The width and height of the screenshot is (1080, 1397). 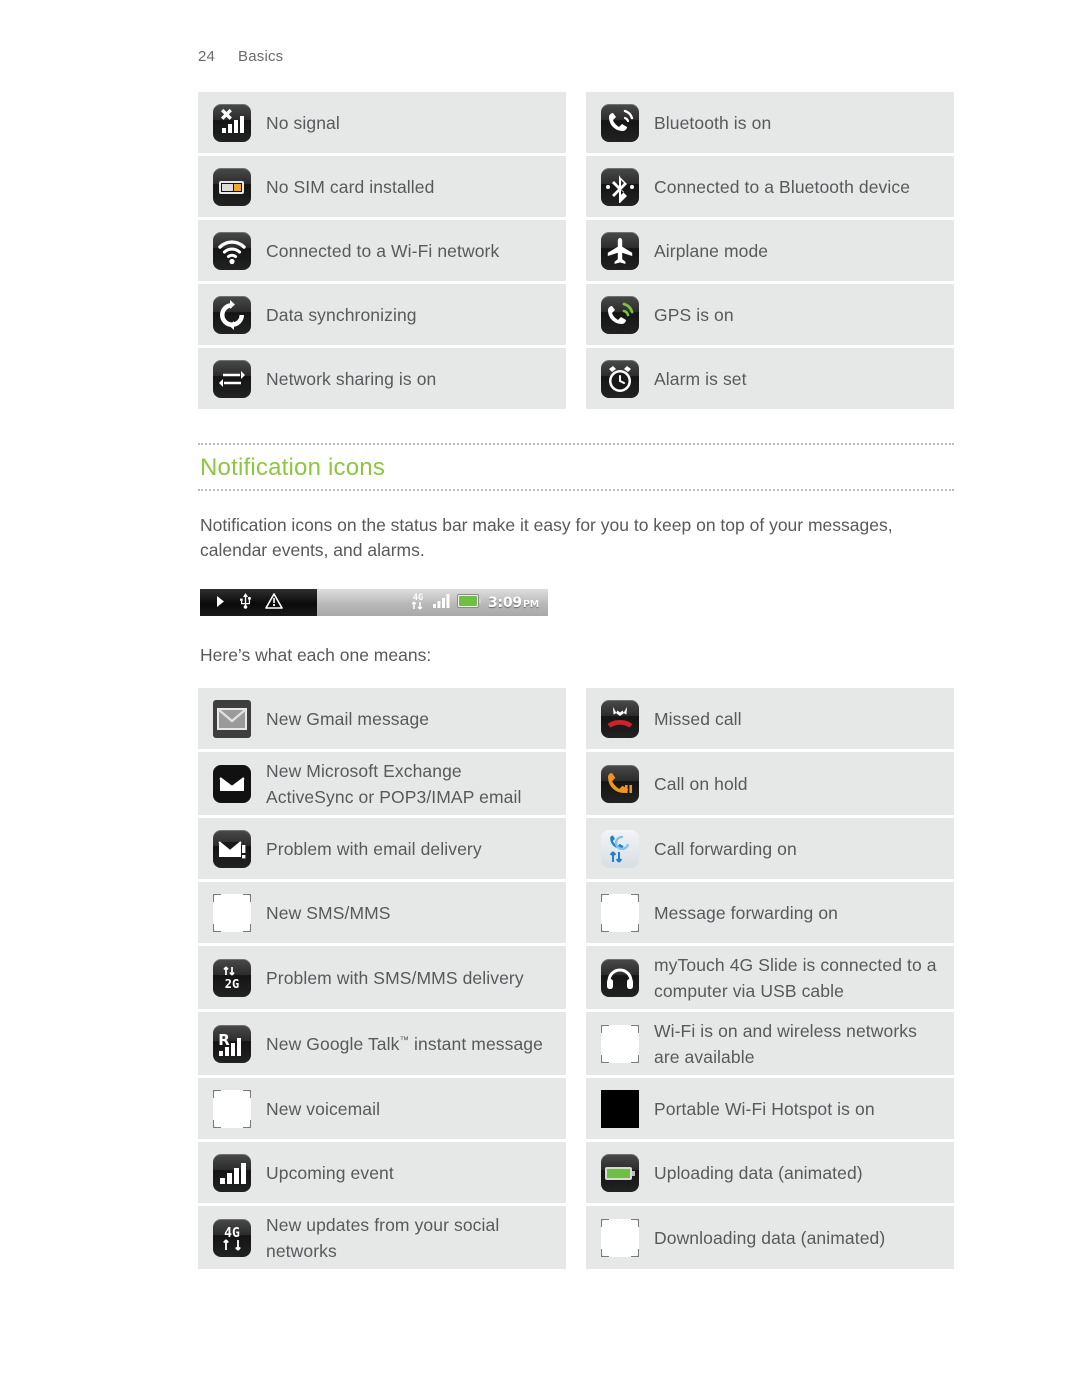 I want to click on table-row: Uploading data (animated), so click(x=770, y=1172).